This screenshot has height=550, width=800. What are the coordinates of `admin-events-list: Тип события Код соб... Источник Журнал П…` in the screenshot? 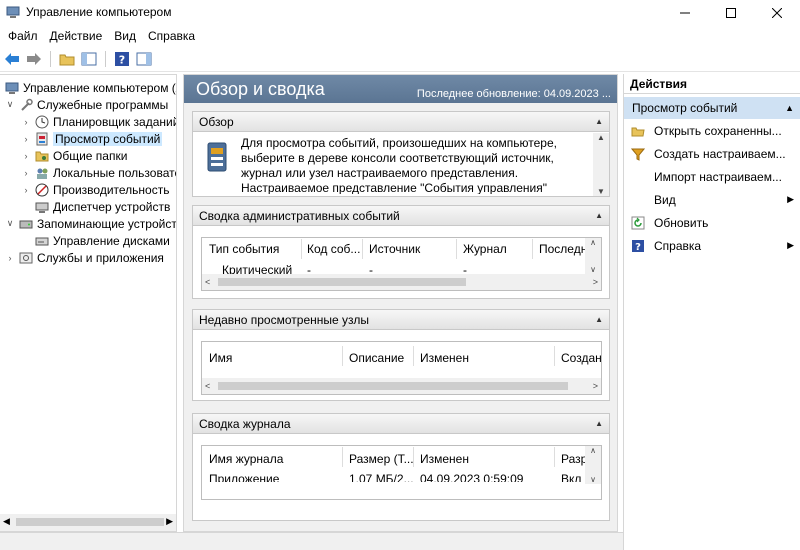 It's located at (401, 264).